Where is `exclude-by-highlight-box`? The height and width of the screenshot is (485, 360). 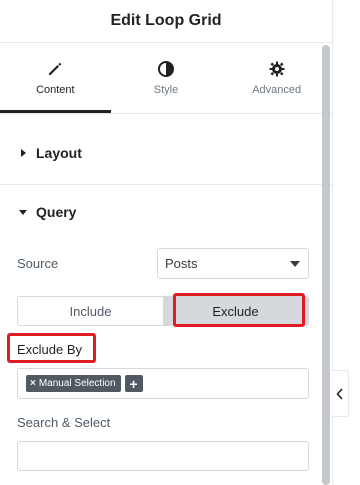 exclude-by-highlight-box is located at coordinates (51, 348).